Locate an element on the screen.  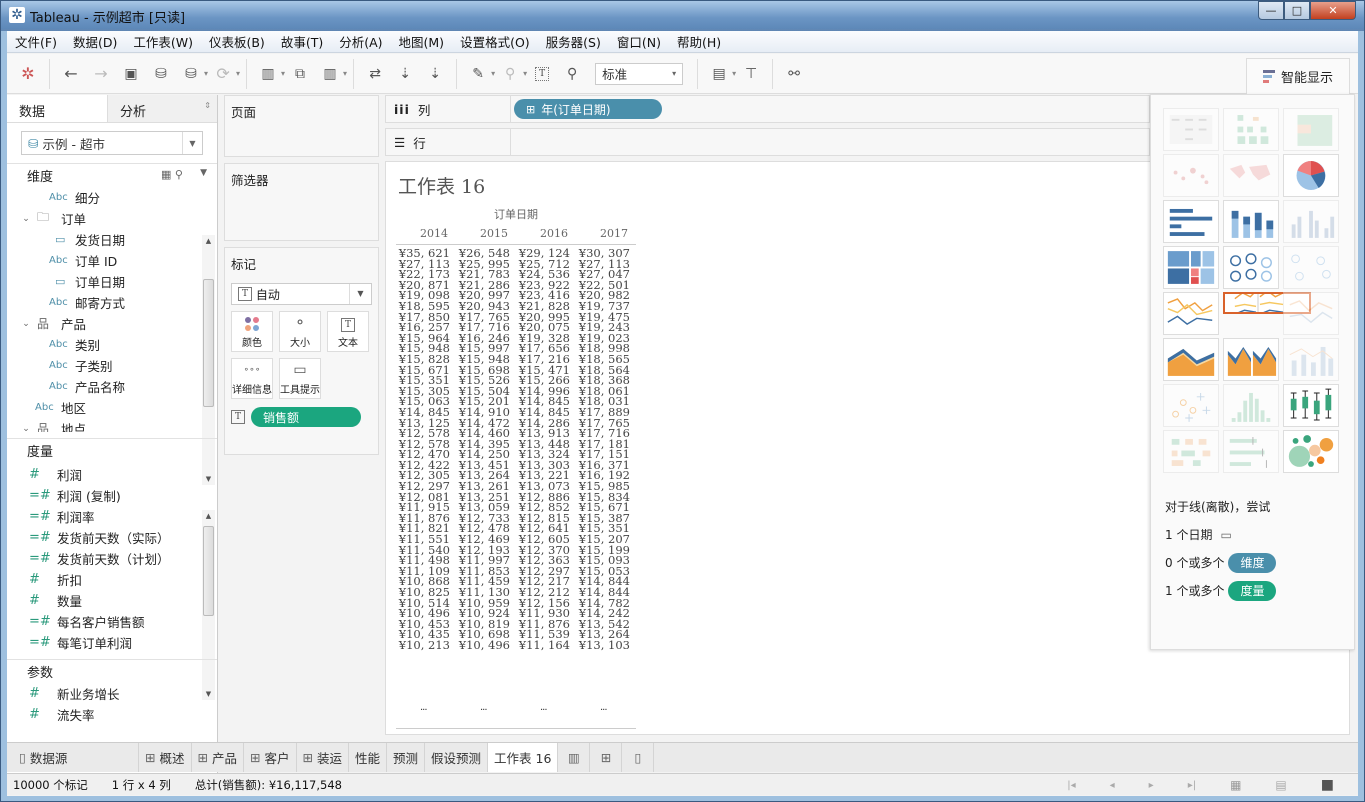
tab-analytics: 分析 ⇕ is located at coordinates (162, 108).